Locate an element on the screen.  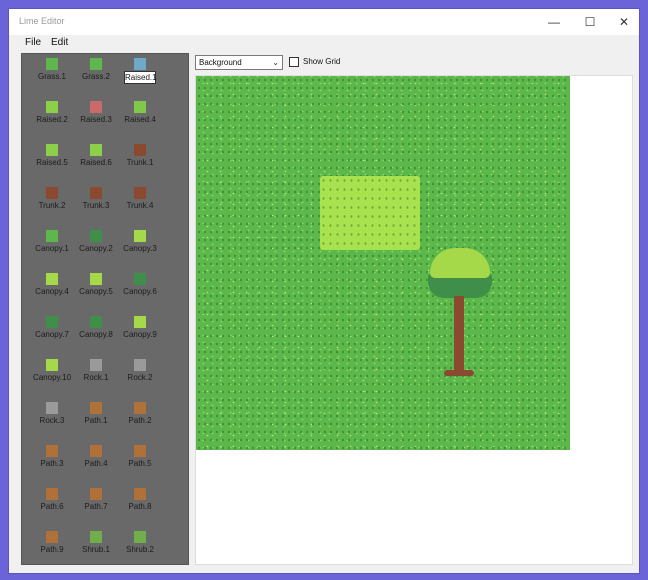
tile-label: Canopy.3 is located at coordinates (140, 248).